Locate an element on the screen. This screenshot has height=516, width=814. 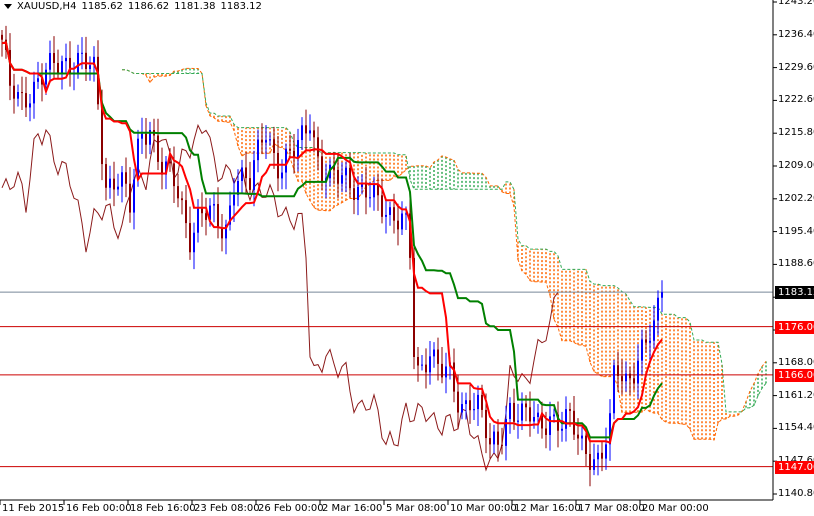
price-tick-label: 1202.20 is located at coordinates (796, 198).